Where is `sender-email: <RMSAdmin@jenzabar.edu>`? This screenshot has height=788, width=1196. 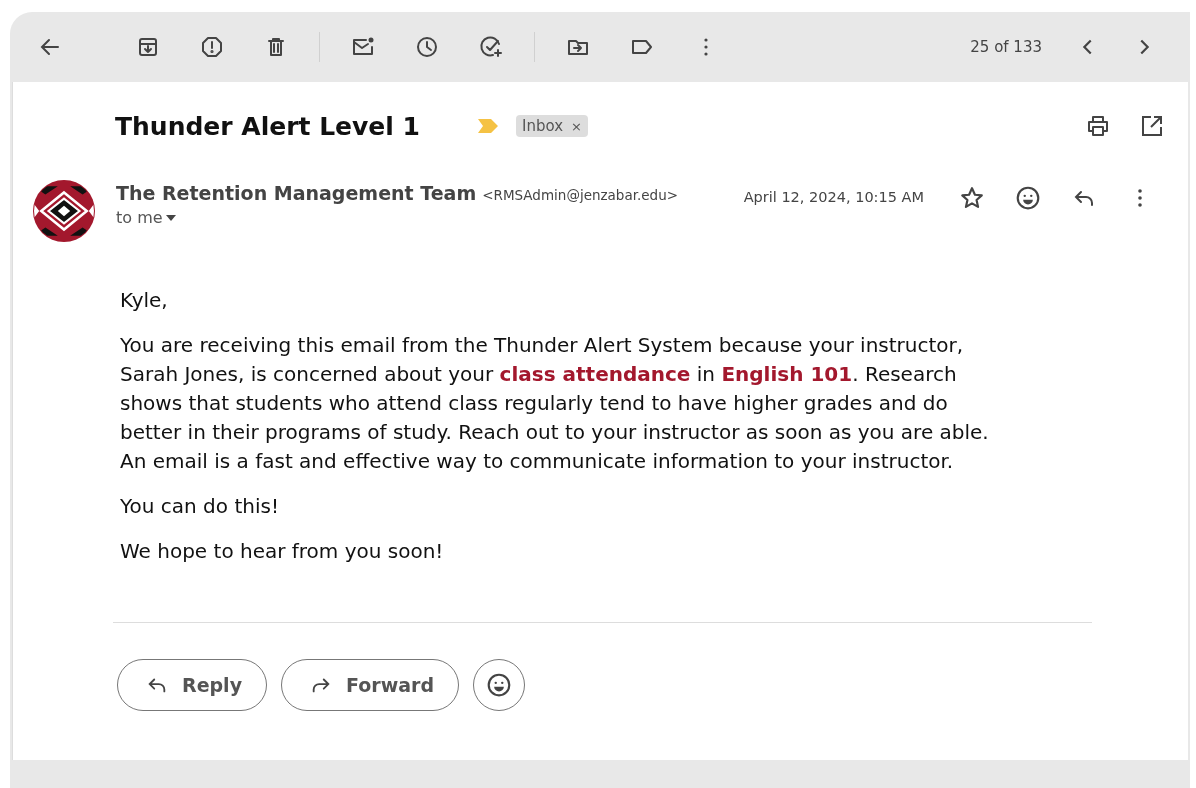 sender-email: <RMSAdmin@jenzabar.edu> is located at coordinates (580, 195).